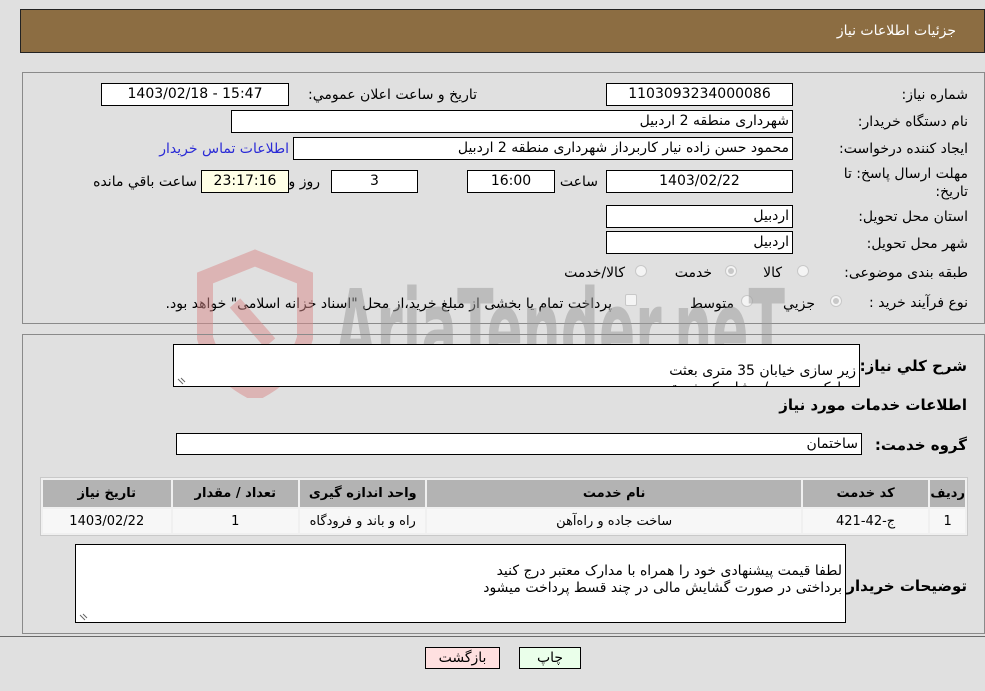 The height and width of the screenshot is (691, 985). Describe the element at coordinates (799, 304) in the screenshot. I see `process-label-minor: جزيي` at that location.